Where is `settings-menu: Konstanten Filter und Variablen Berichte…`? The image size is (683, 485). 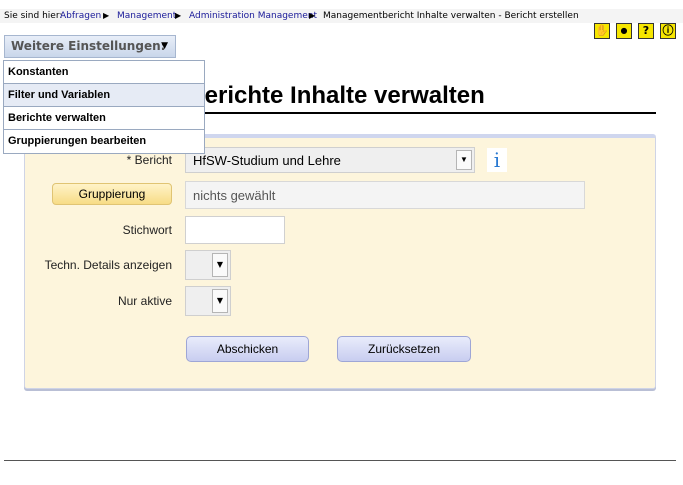
settings-menu: Konstanten Filter und Variablen Berichte… is located at coordinates (104, 107).